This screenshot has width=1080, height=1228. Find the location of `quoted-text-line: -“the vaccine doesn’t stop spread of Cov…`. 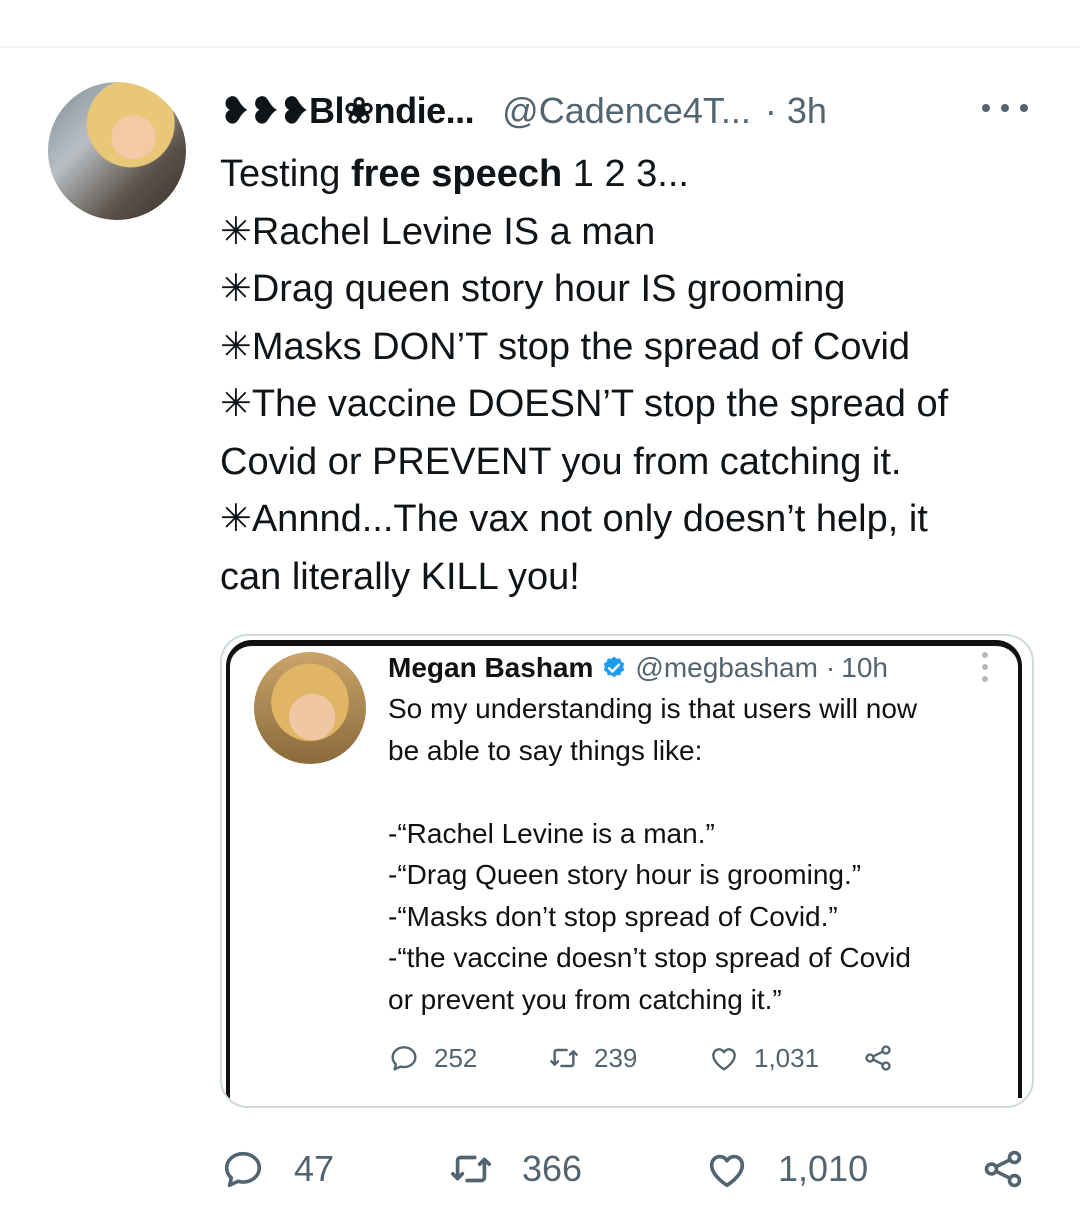

quoted-text-line: -“the vaccine doesn’t stop spread of Cov… is located at coordinates (649, 957).